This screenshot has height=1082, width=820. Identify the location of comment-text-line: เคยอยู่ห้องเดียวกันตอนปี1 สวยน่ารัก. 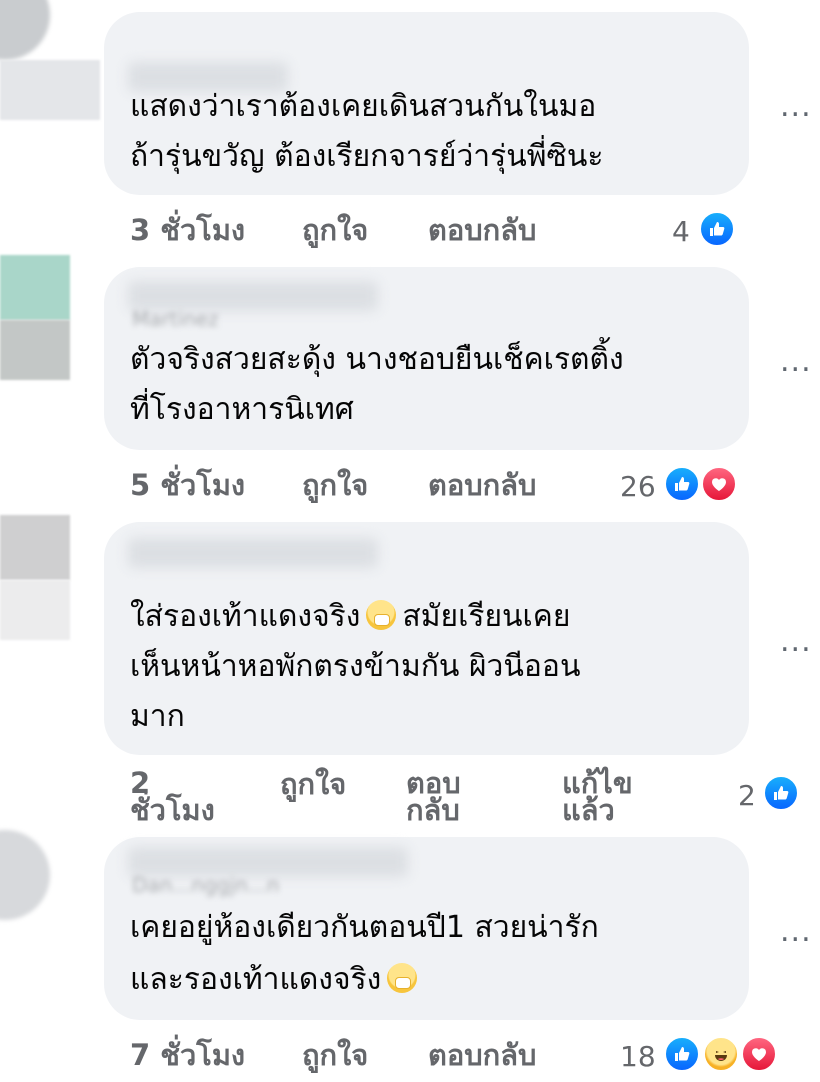
(364, 927).